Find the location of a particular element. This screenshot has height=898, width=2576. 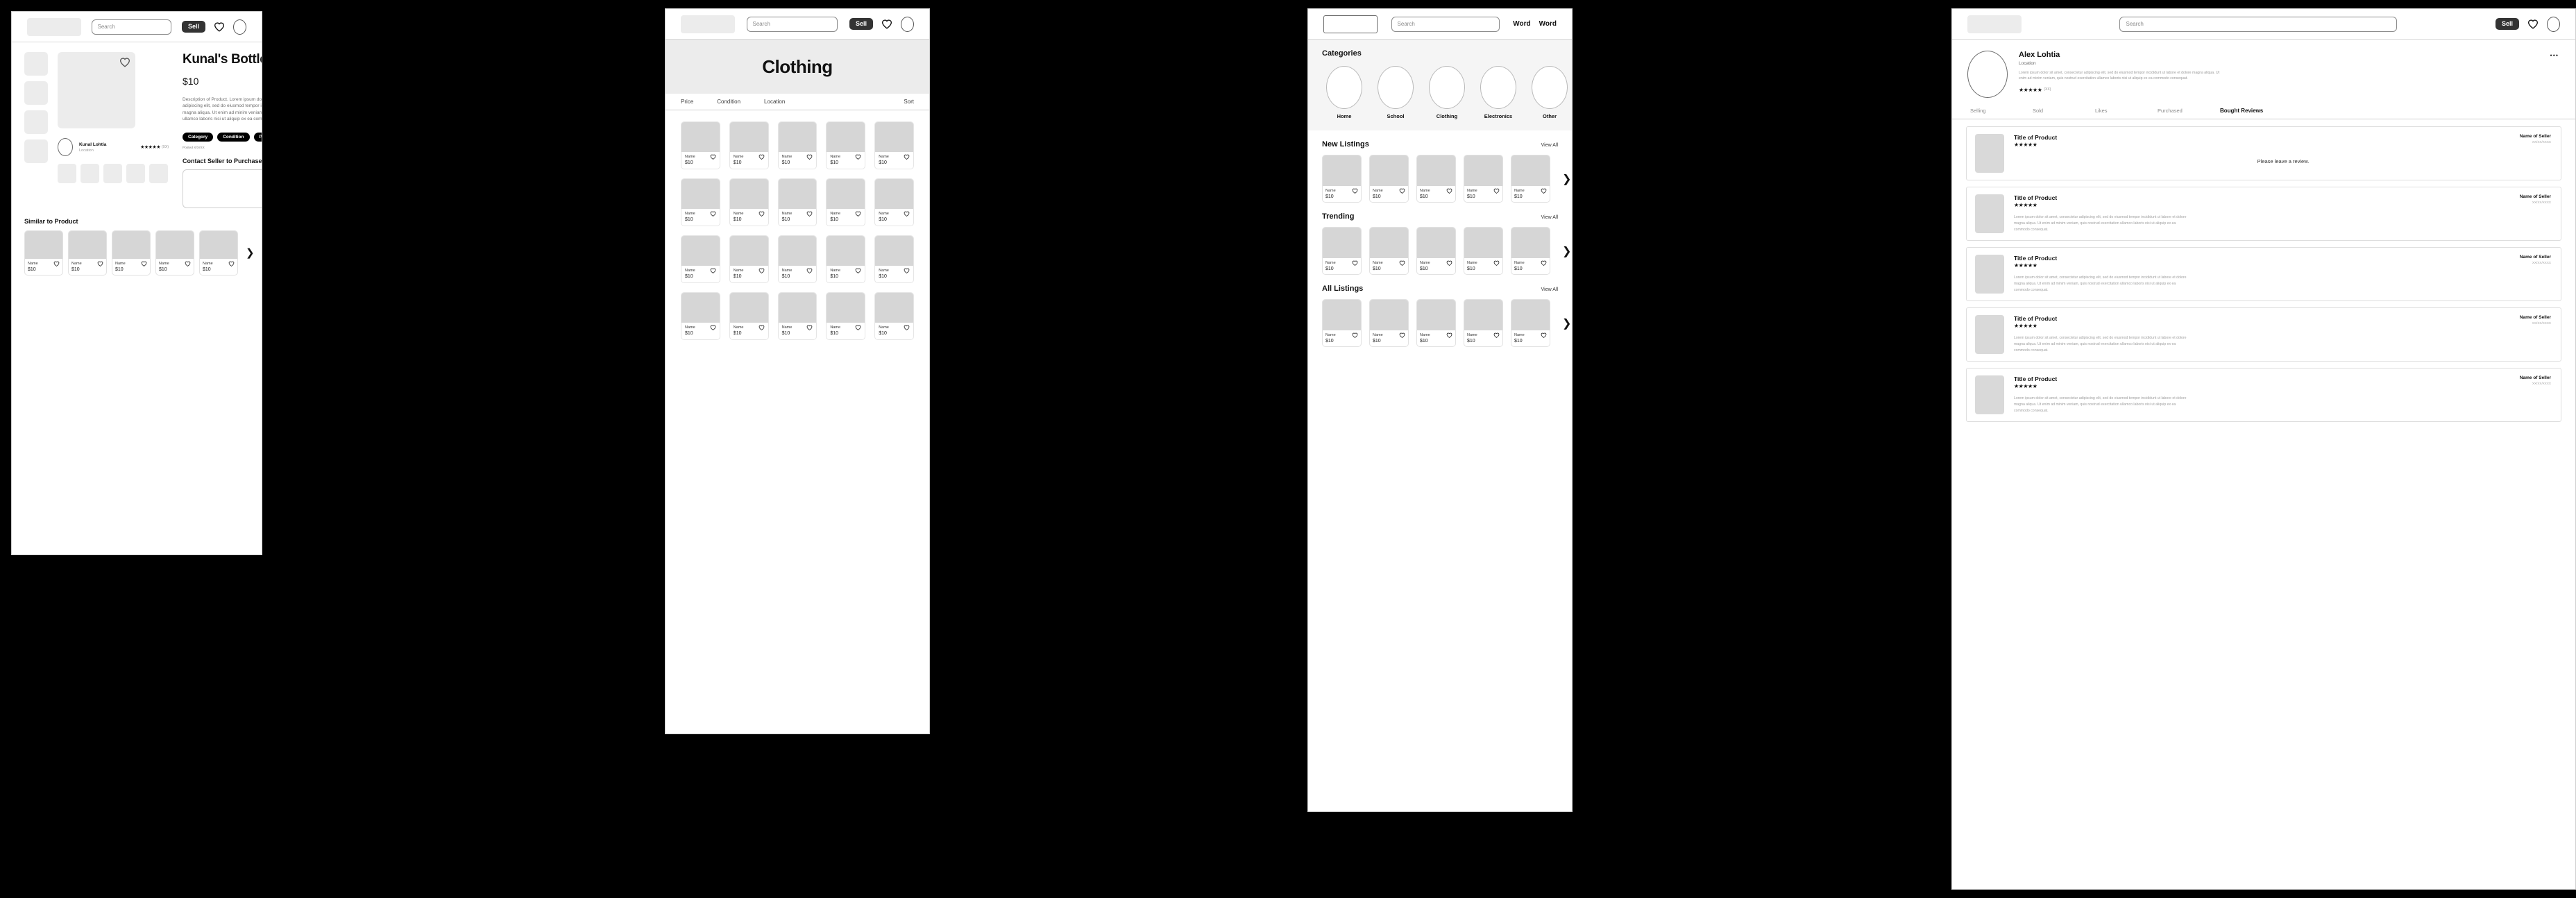

product-hero-image is located at coordinates (96, 90).